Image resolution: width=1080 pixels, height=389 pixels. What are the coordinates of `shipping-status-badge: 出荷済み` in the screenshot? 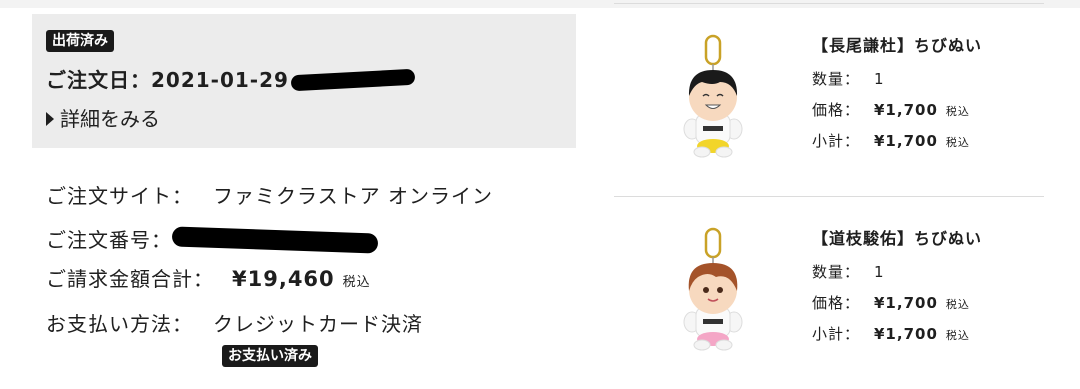 It's located at (80, 41).